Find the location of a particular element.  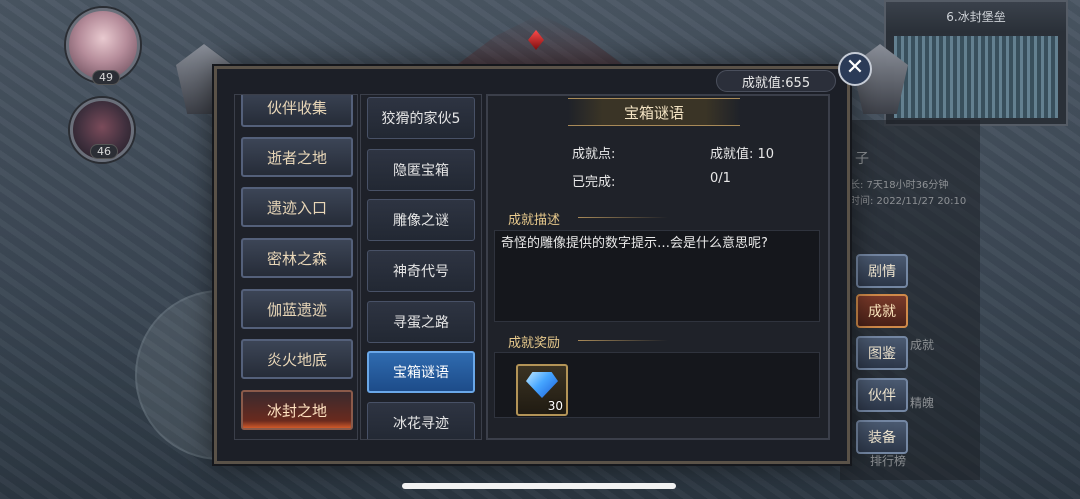

bg-text-time1: 长: 7天18小时36分钟 is located at coordinates (899, 185).